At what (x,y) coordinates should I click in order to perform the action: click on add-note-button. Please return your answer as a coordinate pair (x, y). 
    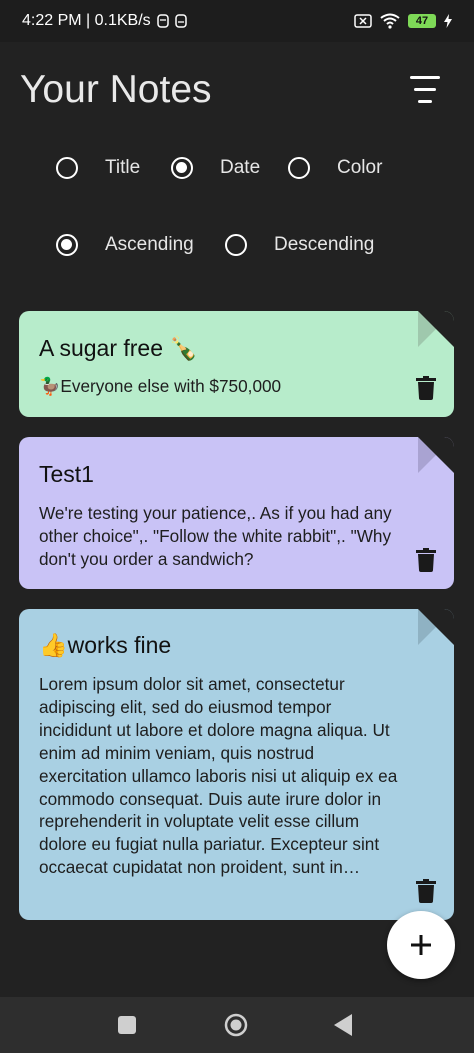
    Looking at the image, I should click on (421, 945).